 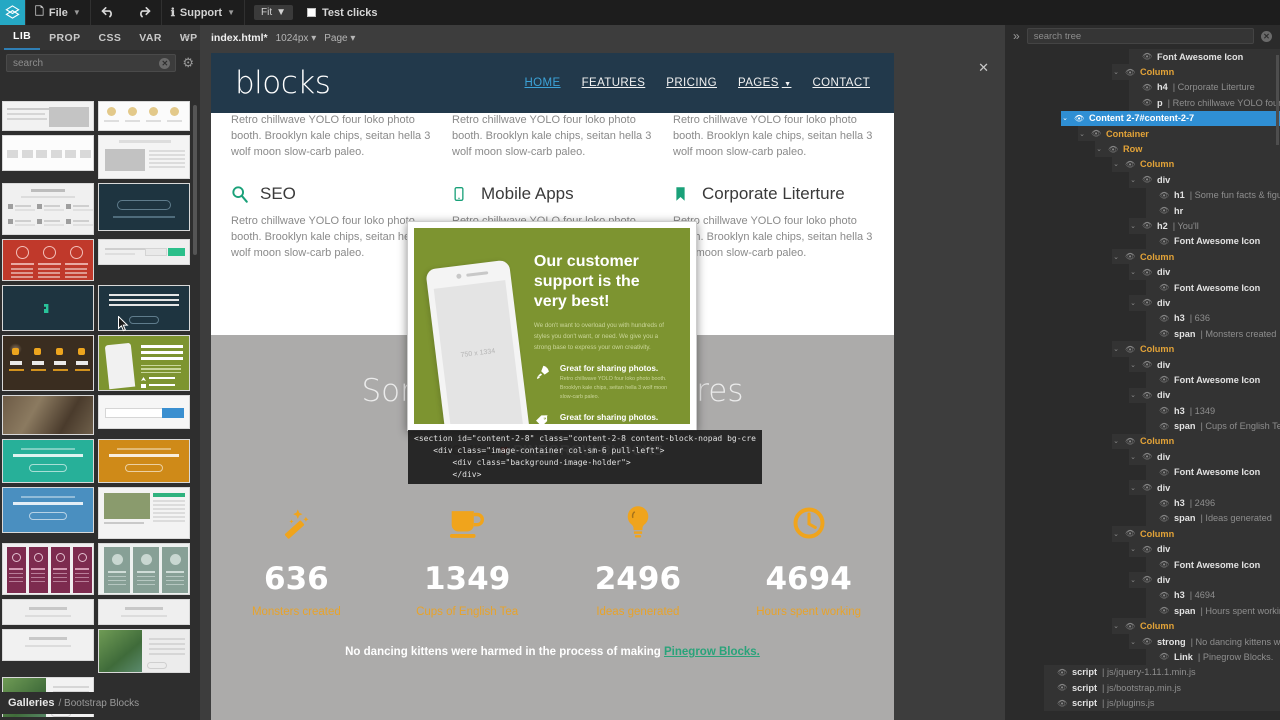 I want to click on thumbnail-quote-block, so click(x=48, y=308).